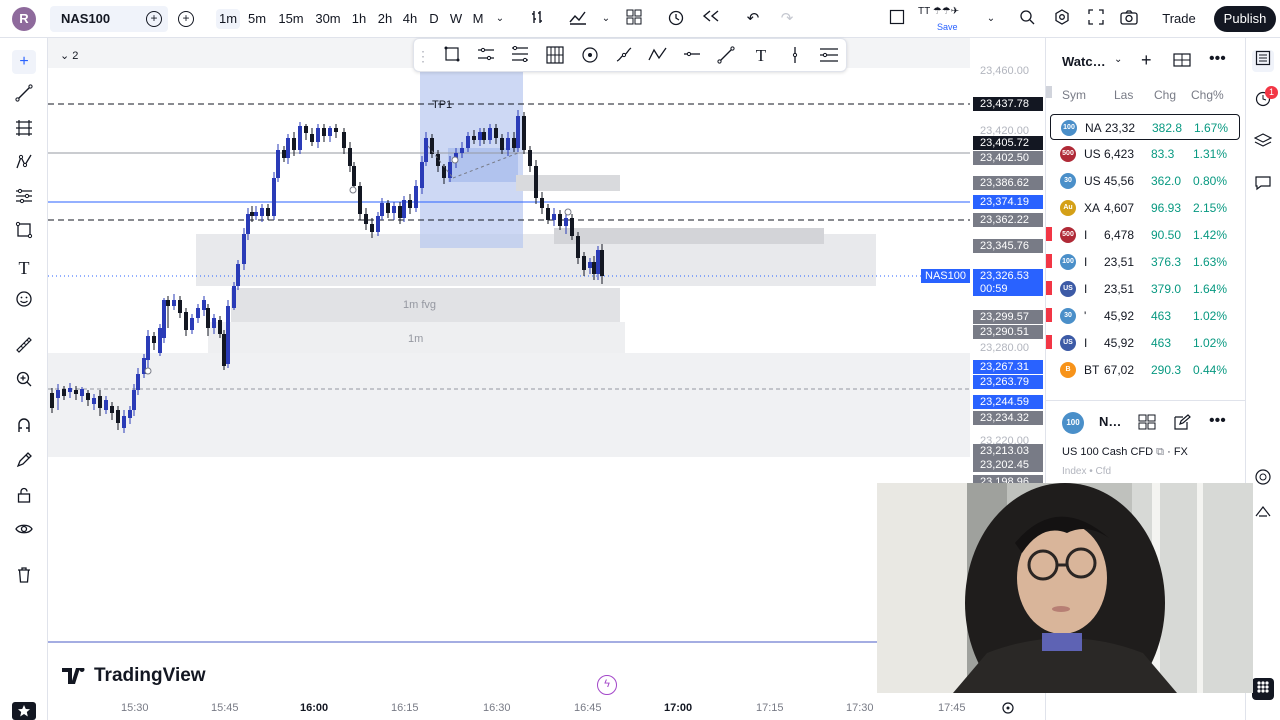 This screenshot has height=720, width=1280. I want to click on trash-icon, so click(24, 578).